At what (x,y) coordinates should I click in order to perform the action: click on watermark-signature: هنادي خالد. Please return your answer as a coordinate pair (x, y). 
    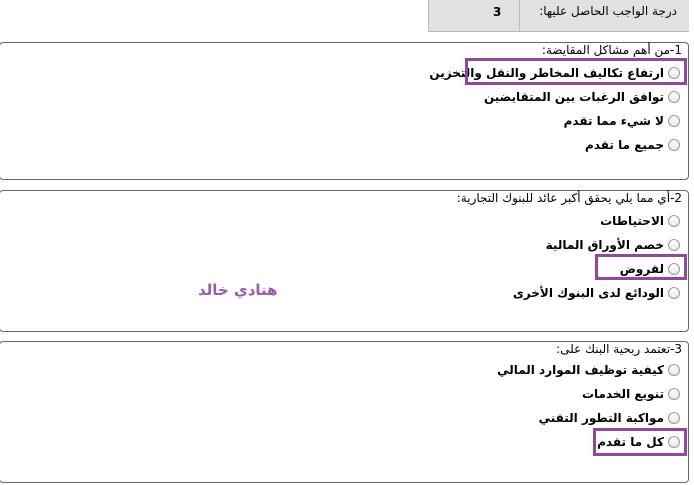
    Looking at the image, I should click on (238, 290).